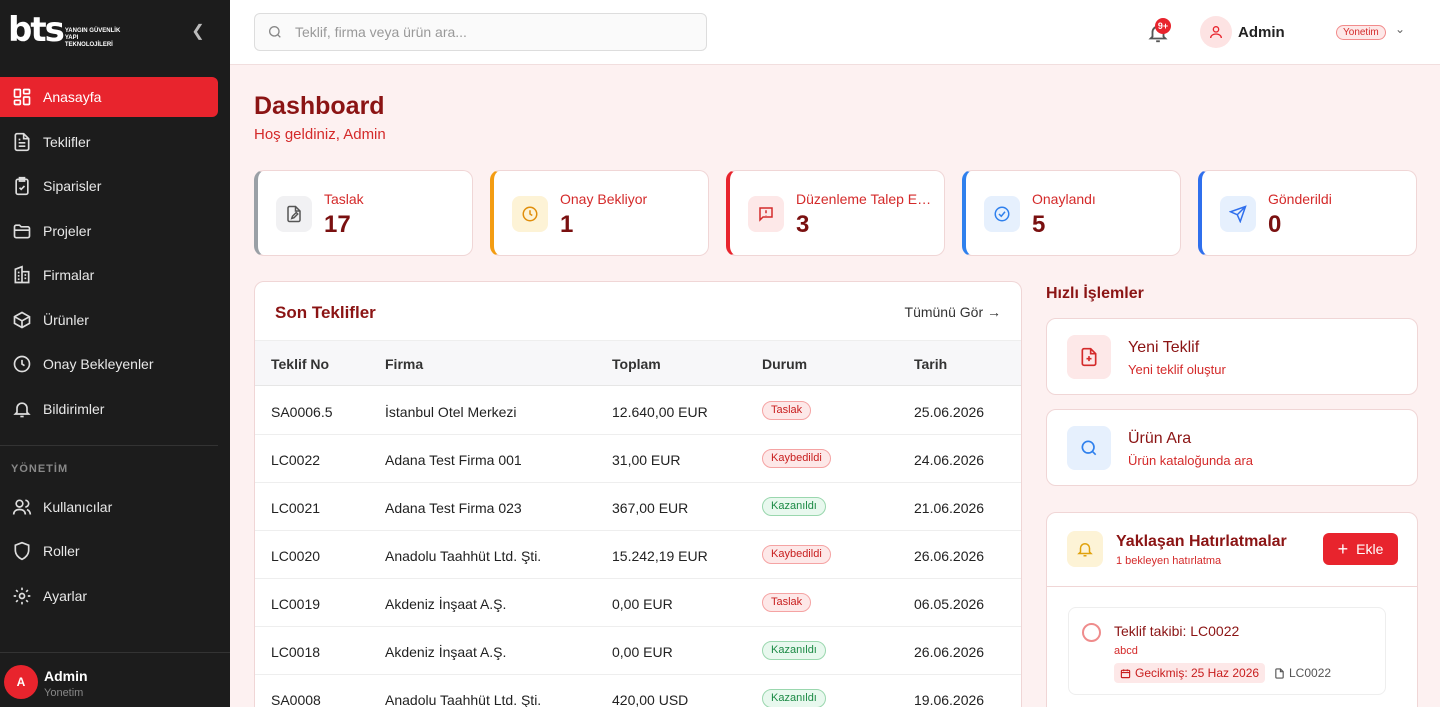 The height and width of the screenshot is (707, 1440). What do you see at coordinates (65, 596) in the screenshot?
I see `sidebar-item-label: Ayarlar` at bounding box center [65, 596].